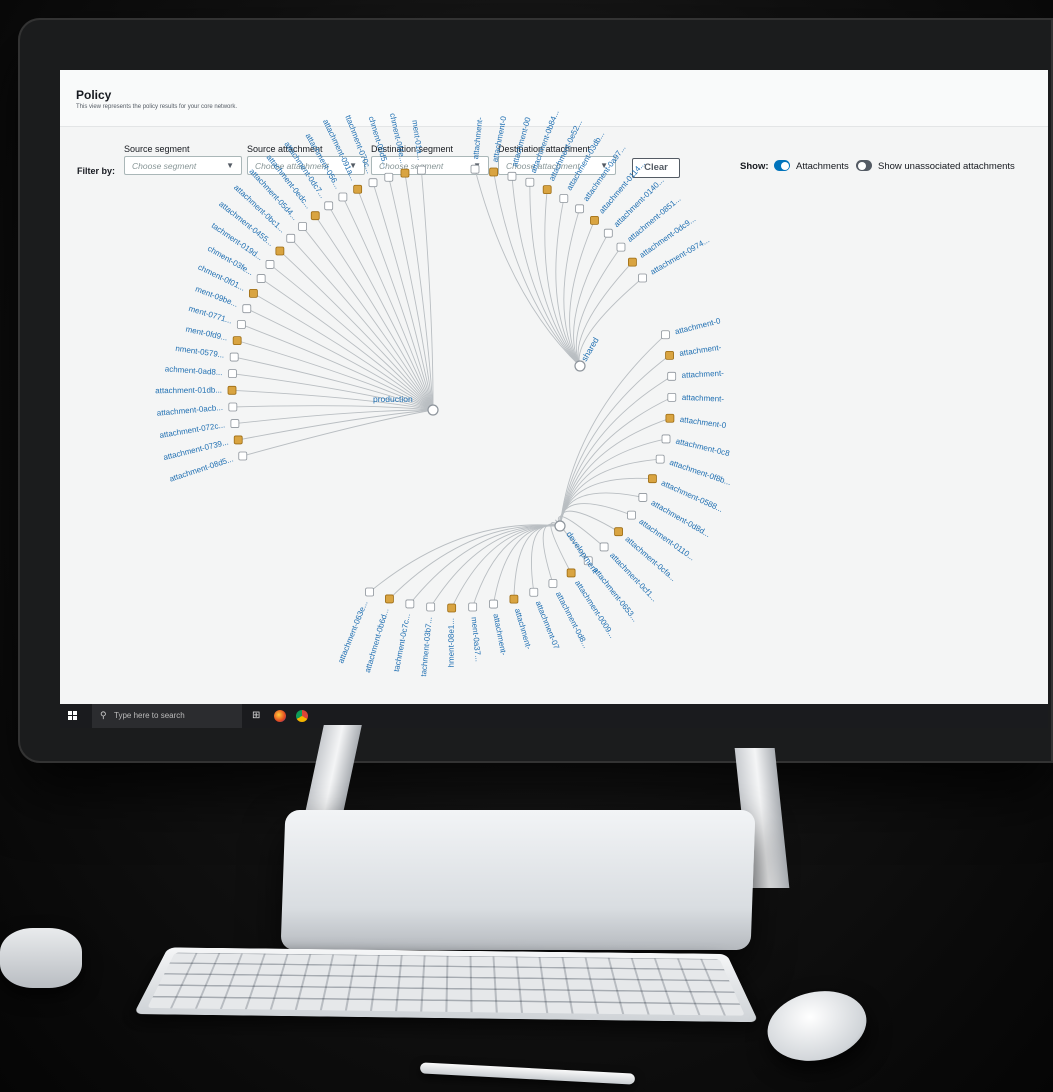  What do you see at coordinates (393, 399) in the screenshot?
I see `segment-label: production` at bounding box center [393, 399].